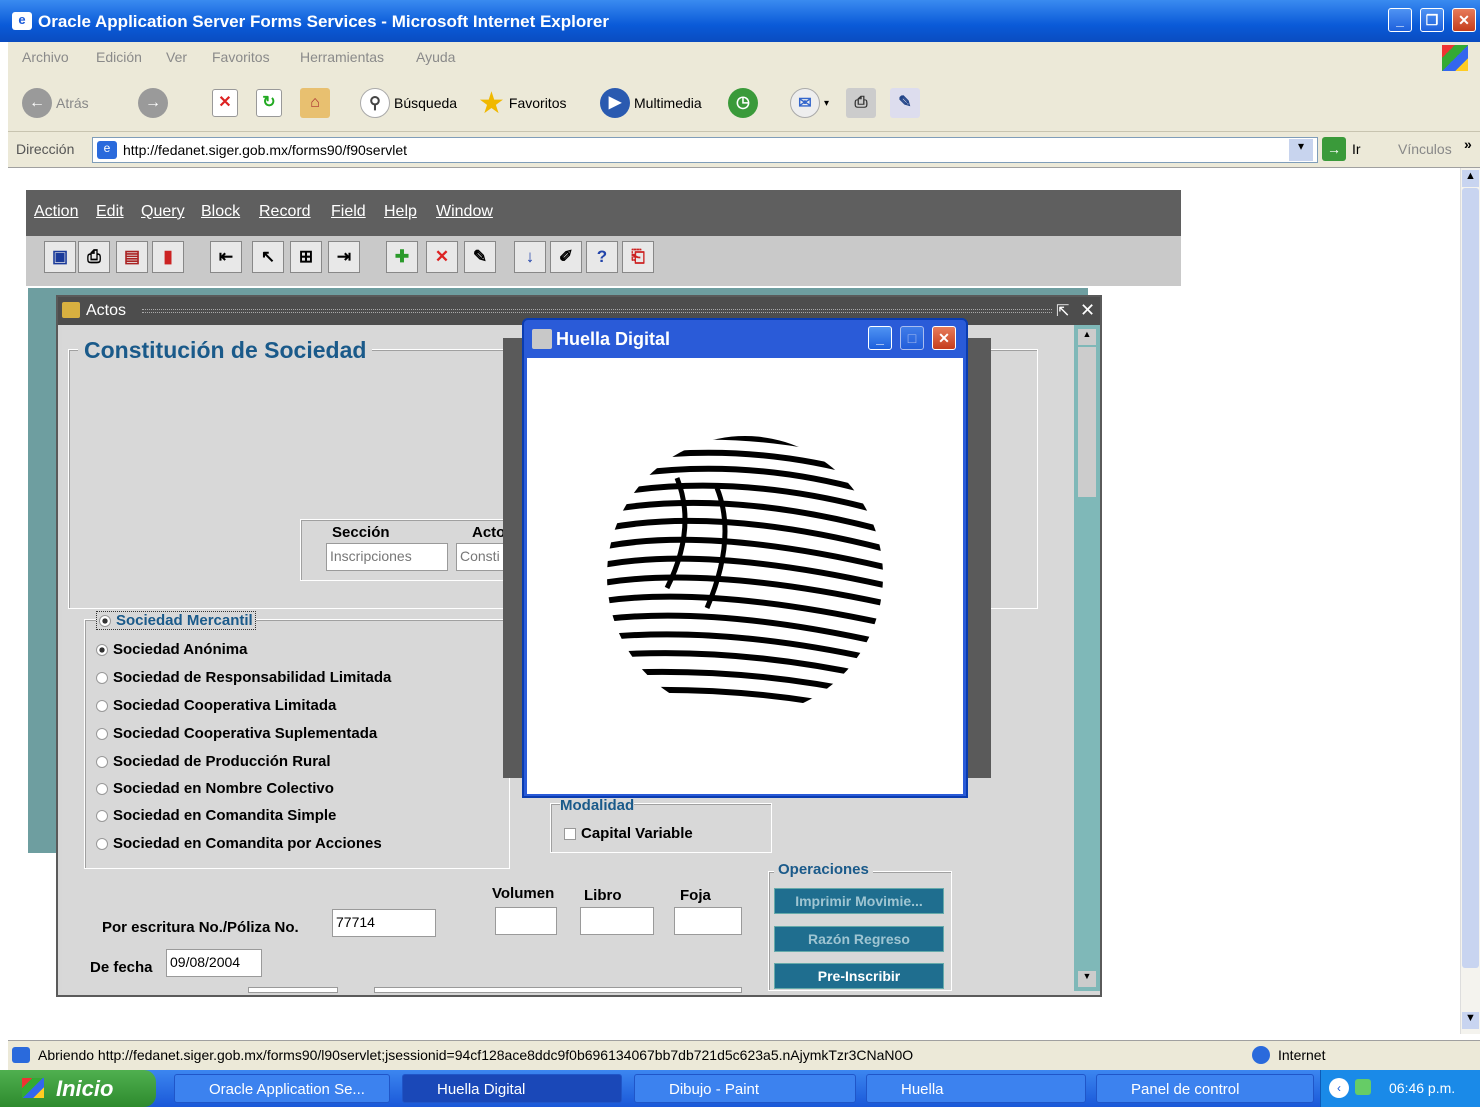 This screenshot has width=1480, height=1107. Describe the element at coordinates (132, 257) in the screenshot. I see `clear-icon: ▤` at that location.